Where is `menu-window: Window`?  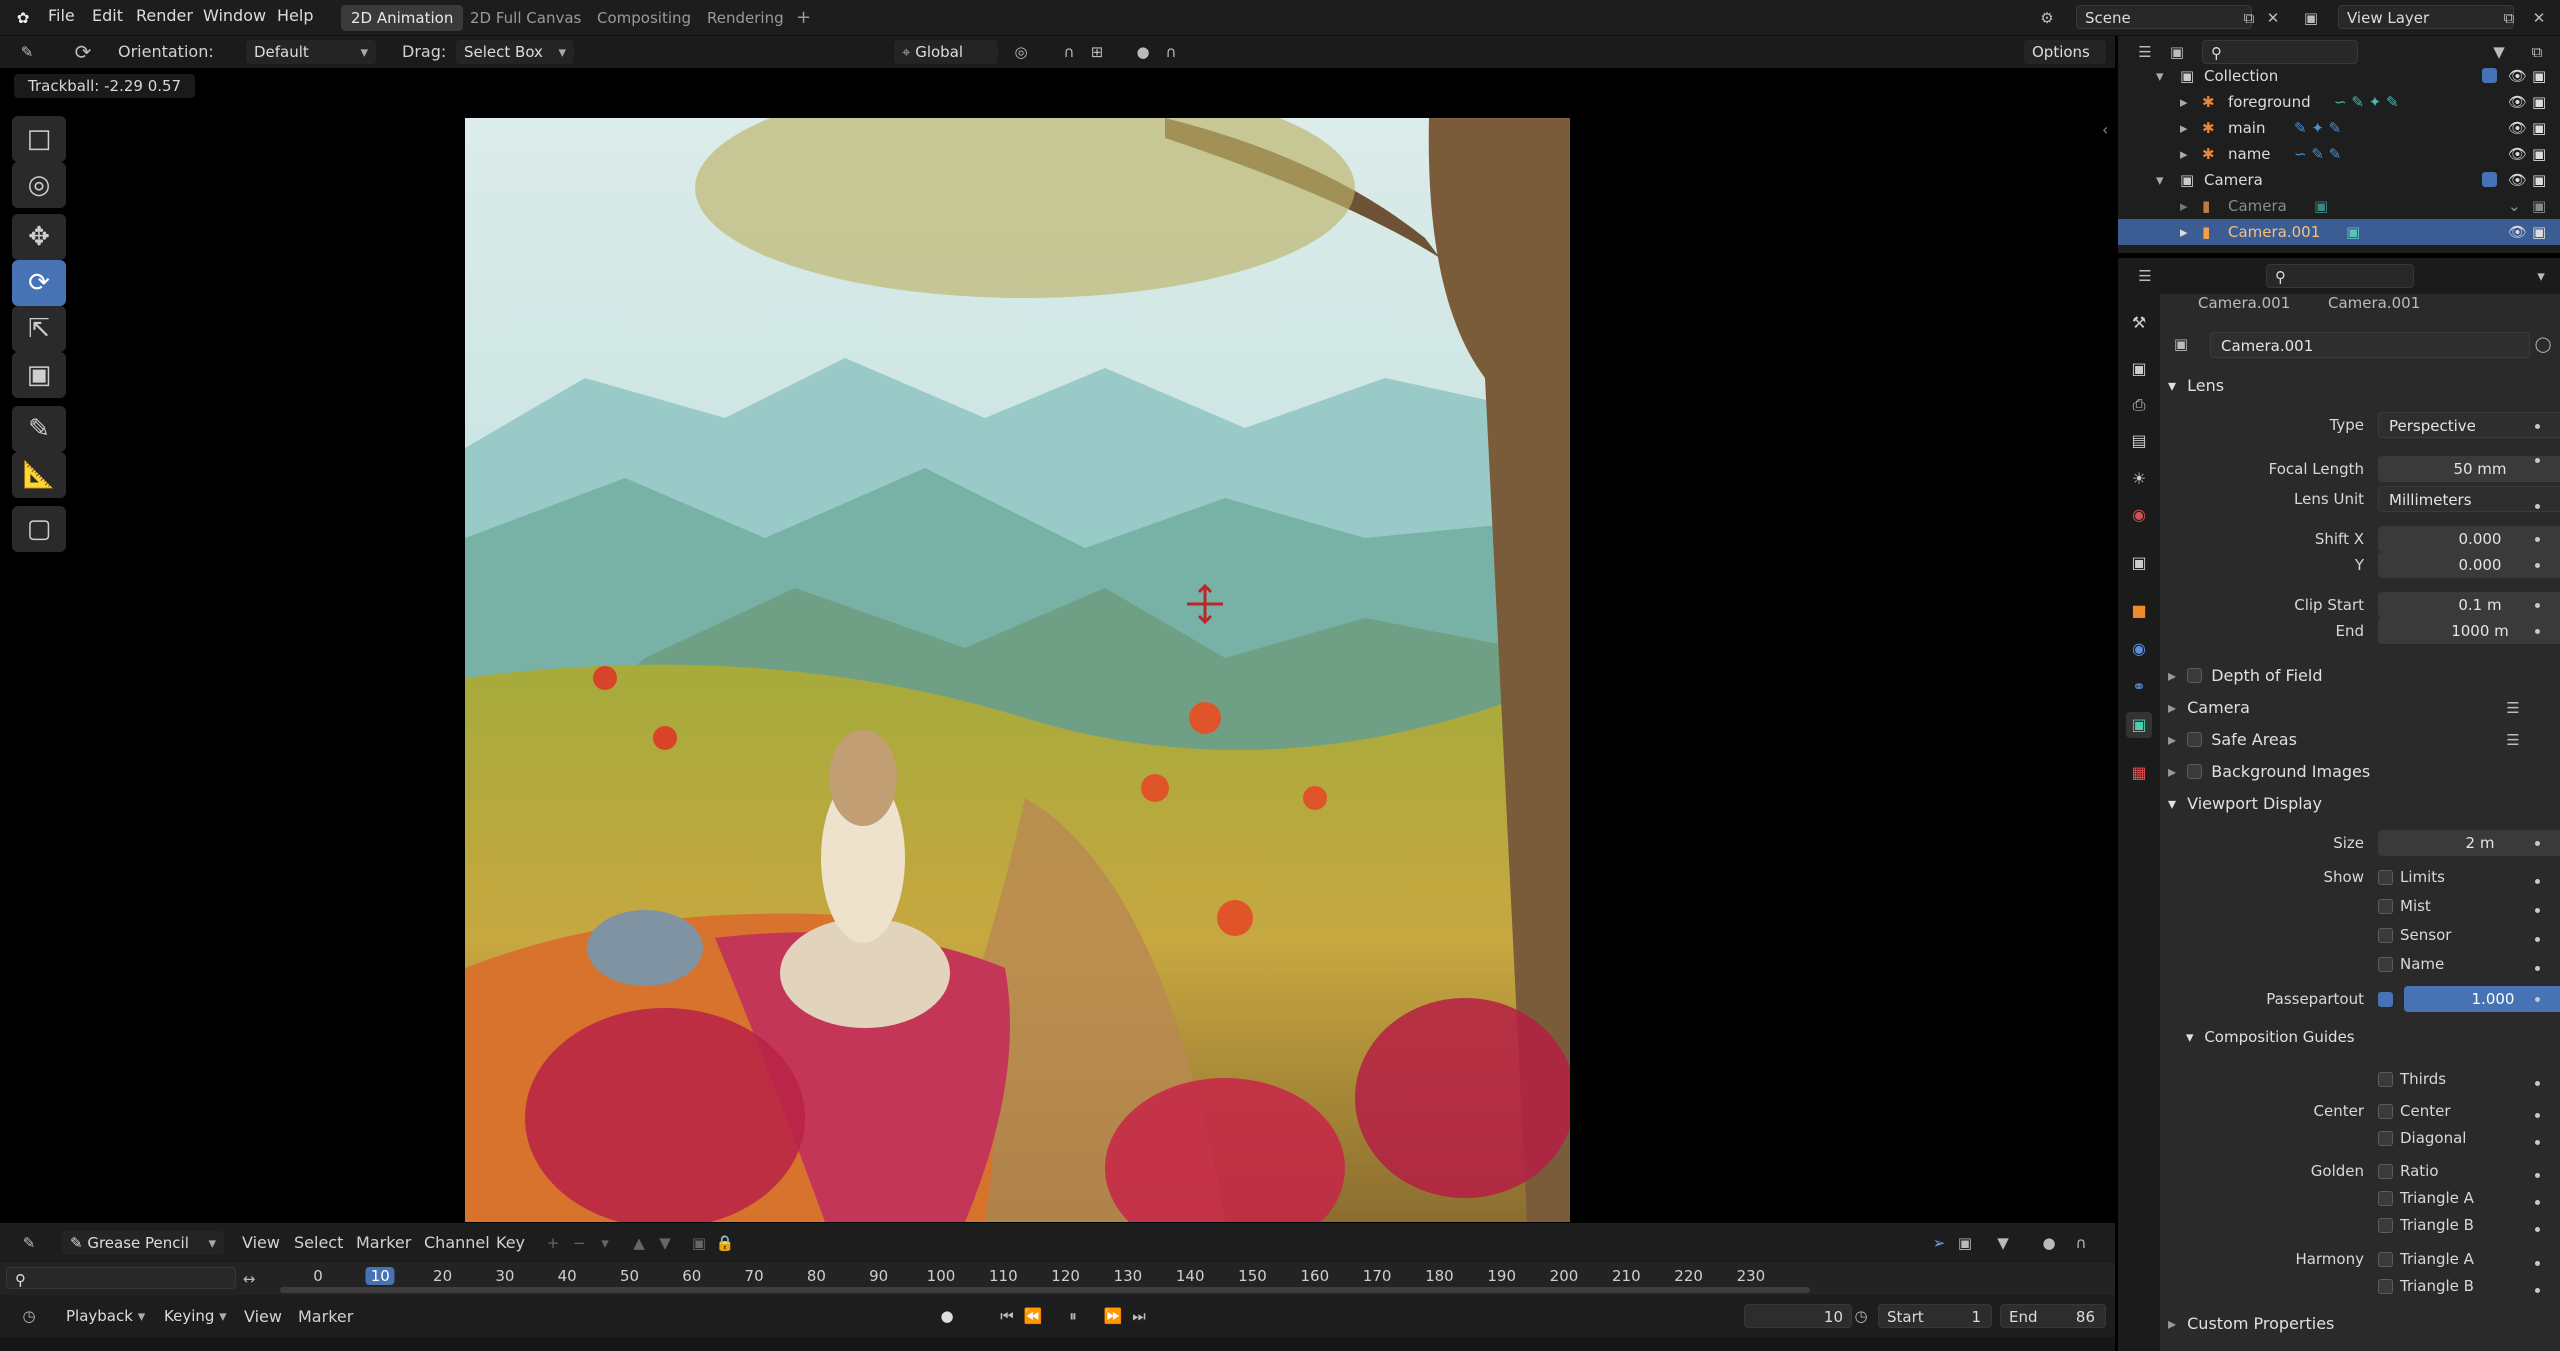 menu-window: Window is located at coordinates (234, 15).